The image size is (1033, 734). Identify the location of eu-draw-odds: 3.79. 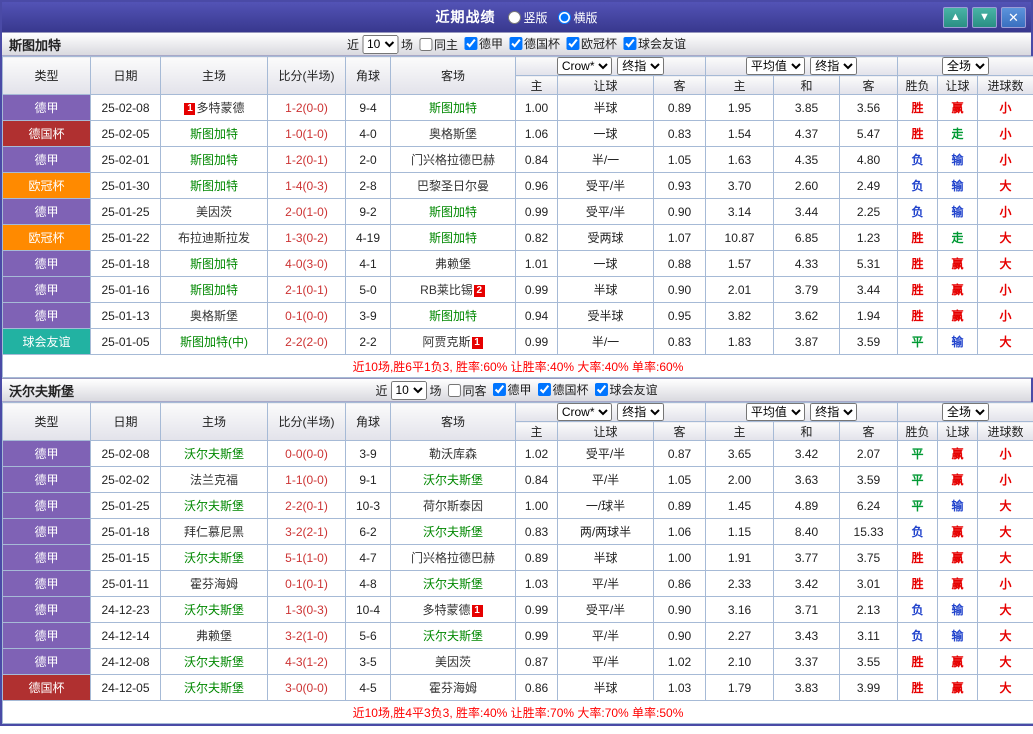
(807, 289).